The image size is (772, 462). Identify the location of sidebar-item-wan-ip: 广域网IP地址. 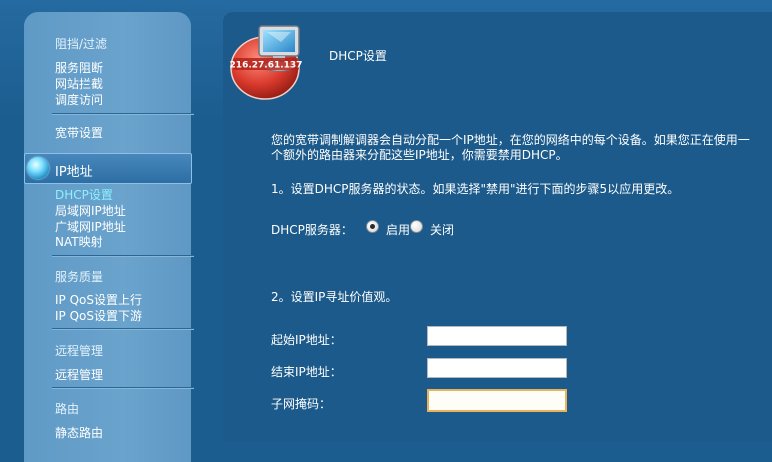
(90, 227).